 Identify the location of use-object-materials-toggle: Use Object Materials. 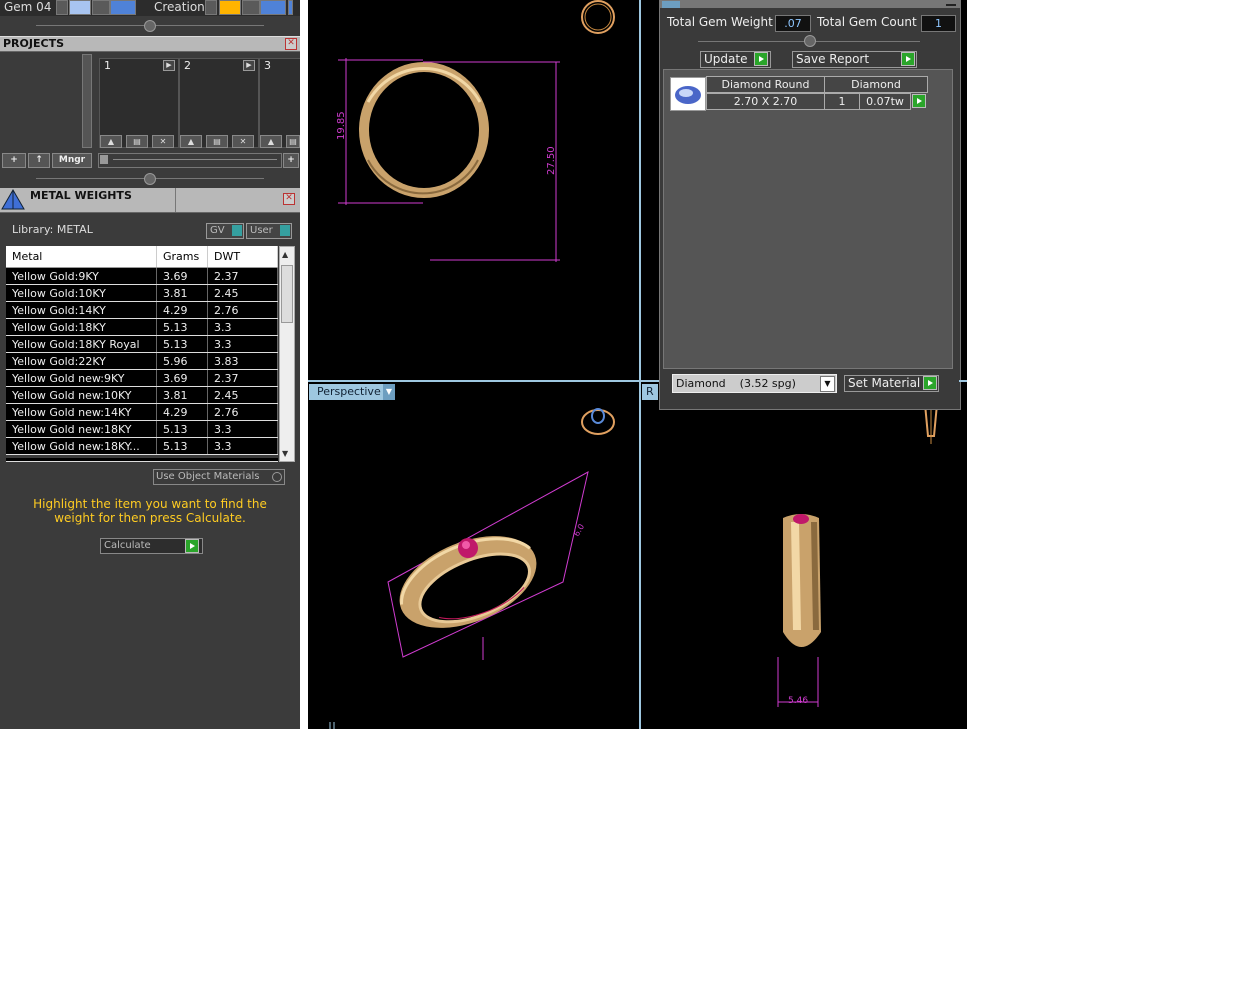
(219, 477).